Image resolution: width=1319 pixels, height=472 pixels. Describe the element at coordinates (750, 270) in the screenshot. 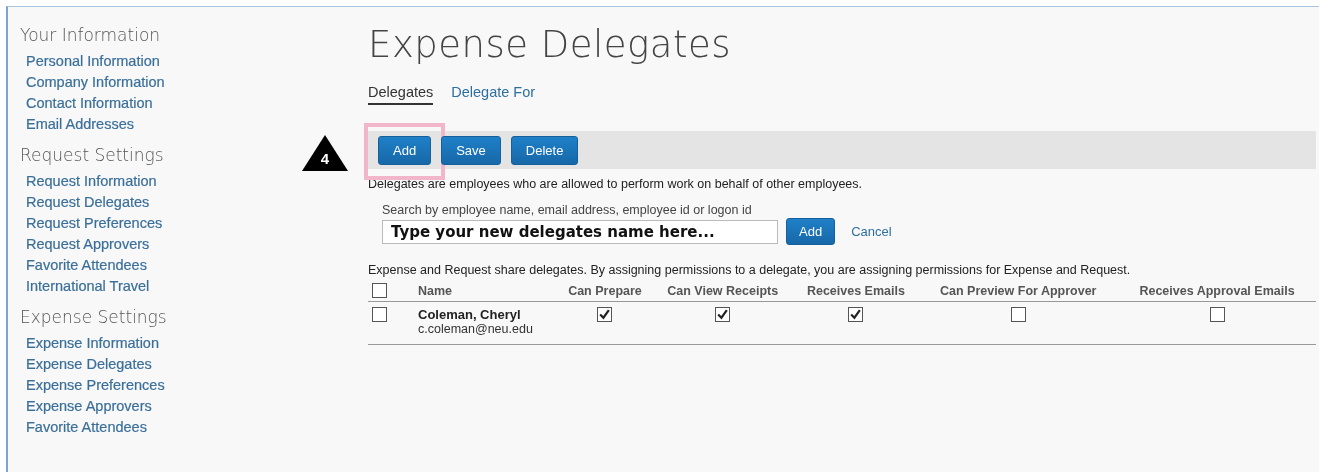

I see `note-text: Expense and Request share delegates. By assigning permissions to a delegate, you are assigning permissions for Expense and Request.` at that location.